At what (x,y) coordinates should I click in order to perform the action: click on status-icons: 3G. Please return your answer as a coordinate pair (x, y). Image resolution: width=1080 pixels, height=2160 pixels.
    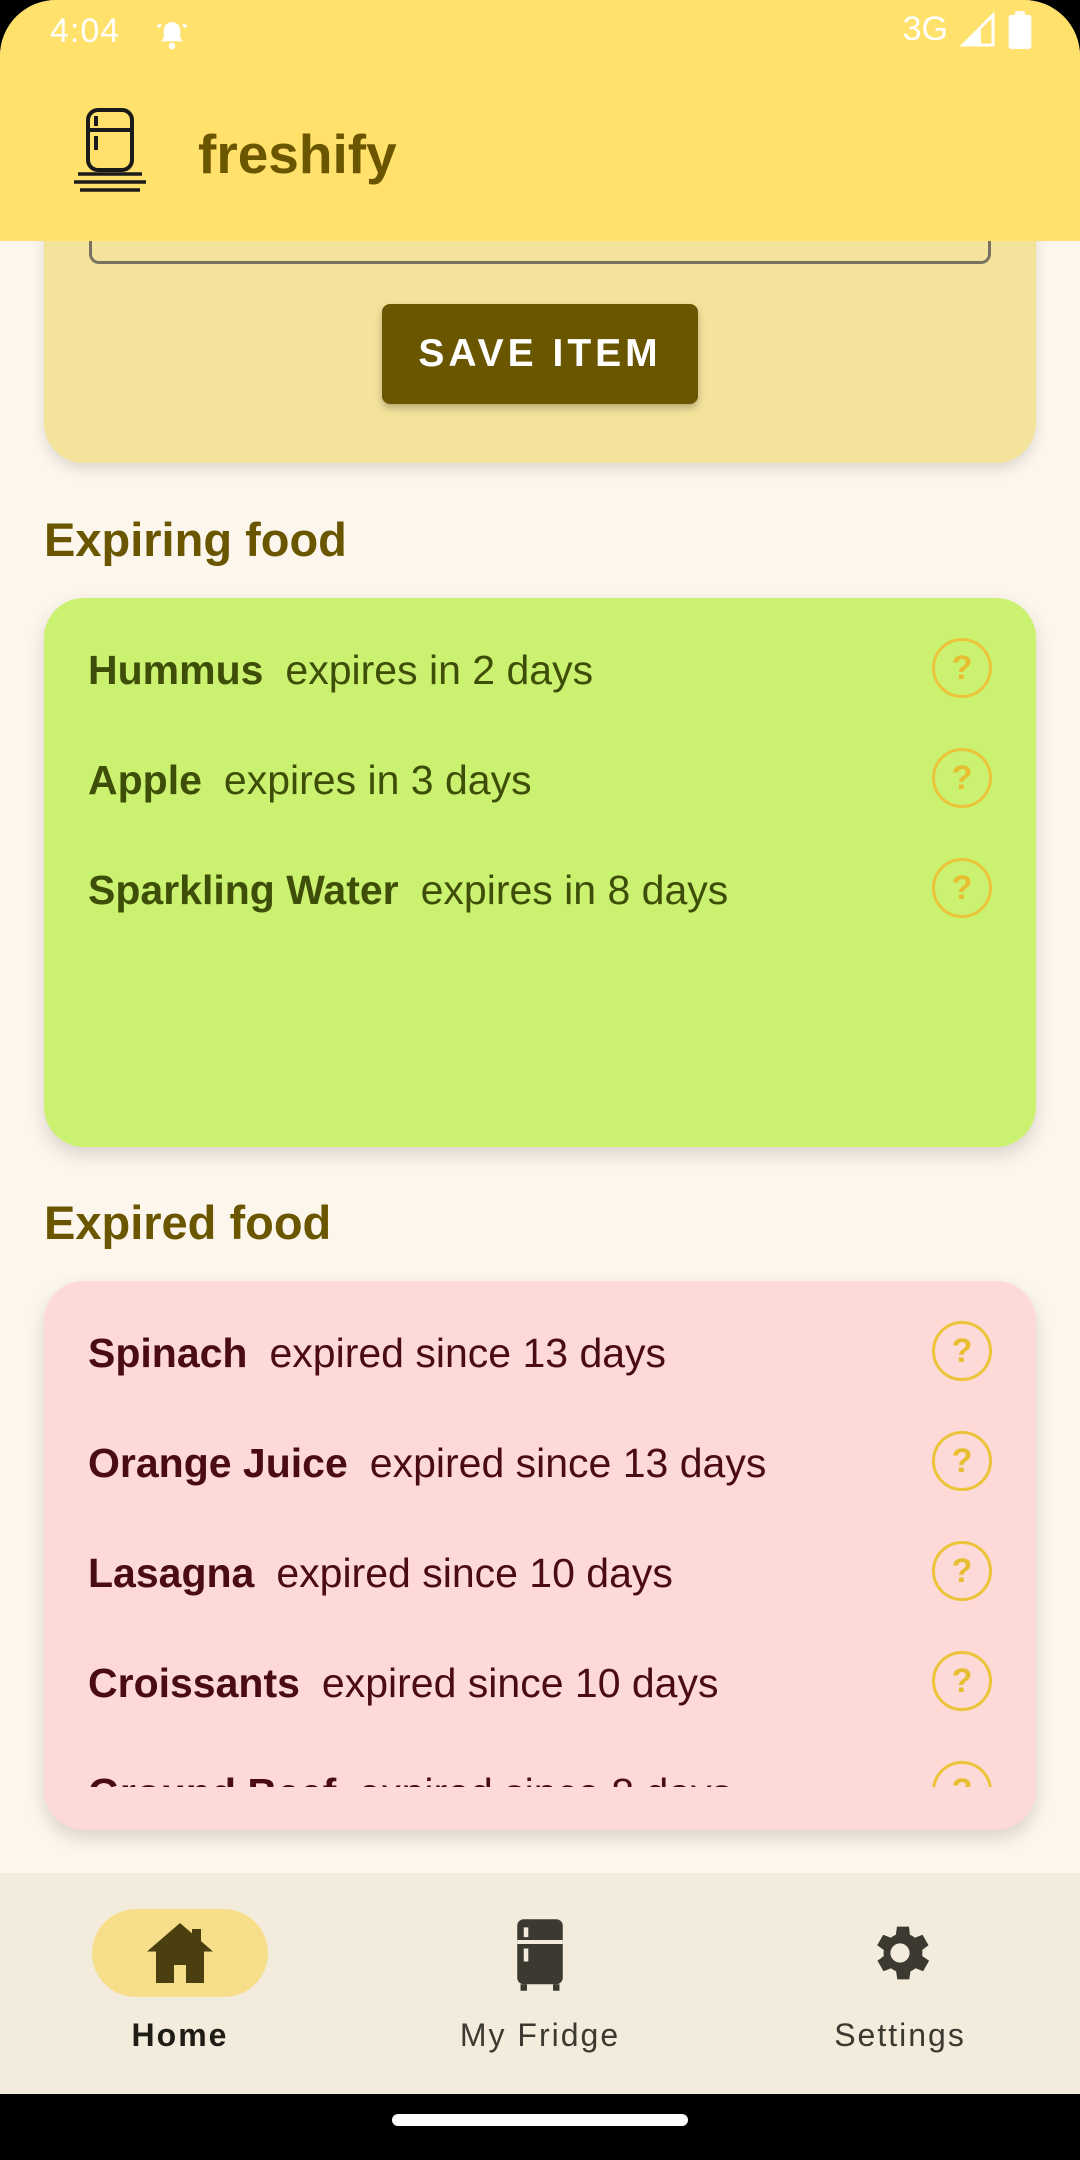
    Looking at the image, I should click on (967, 29).